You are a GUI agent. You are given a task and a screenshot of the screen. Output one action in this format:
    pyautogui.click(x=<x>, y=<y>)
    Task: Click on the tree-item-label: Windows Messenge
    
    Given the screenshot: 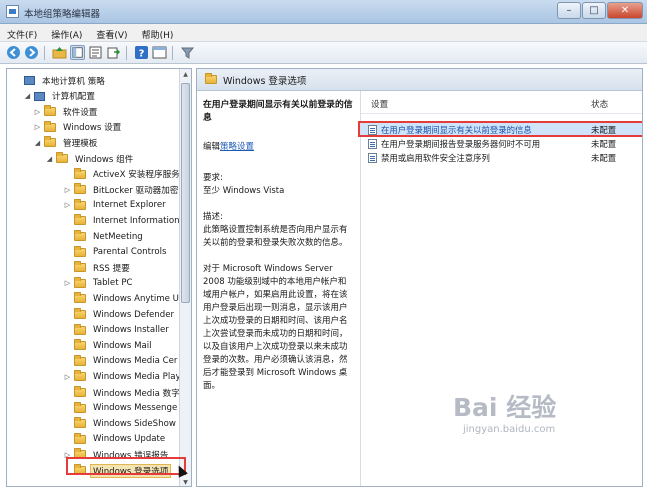 What is the action you would take?
    pyautogui.click(x=135, y=408)
    